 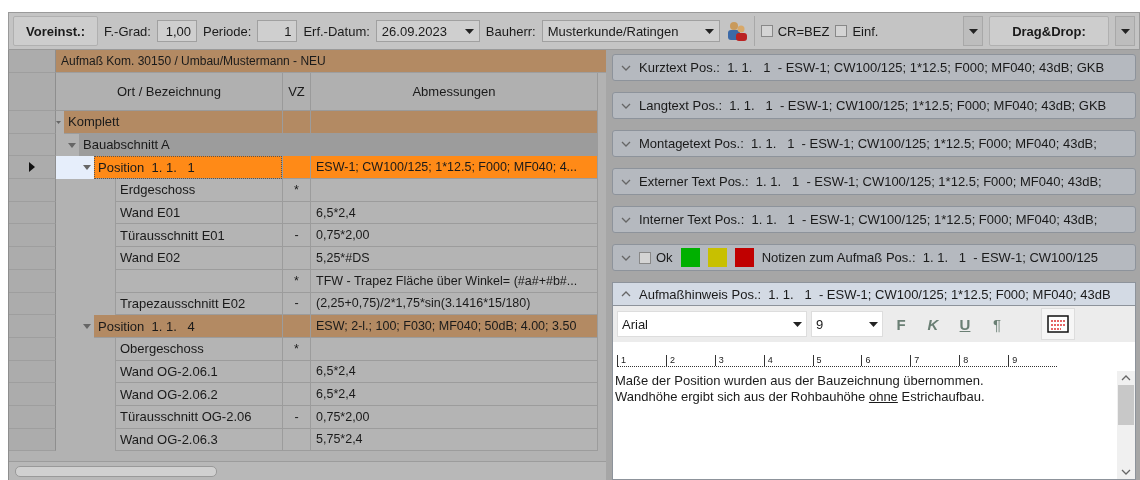 What do you see at coordinates (1049, 31) in the screenshot?
I see `dragdrop-button: Drag&Drop:` at bounding box center [1049, 31].